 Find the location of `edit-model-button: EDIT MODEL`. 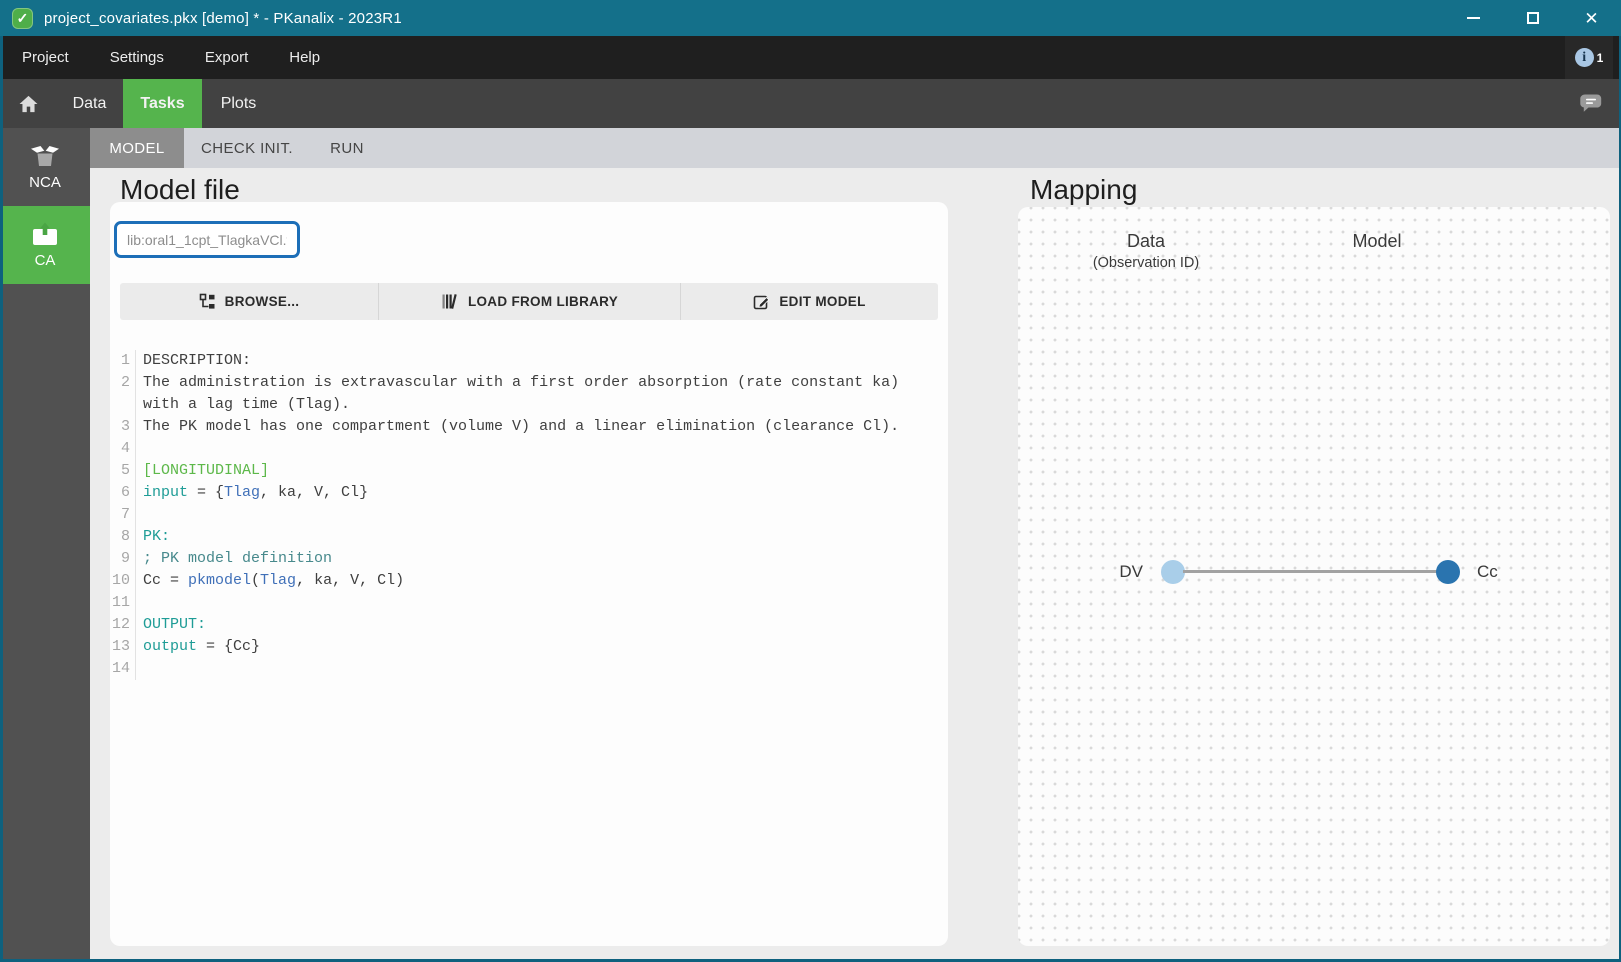

edit-model-button: EDIT MODEL is located at coordinates (809, 301).